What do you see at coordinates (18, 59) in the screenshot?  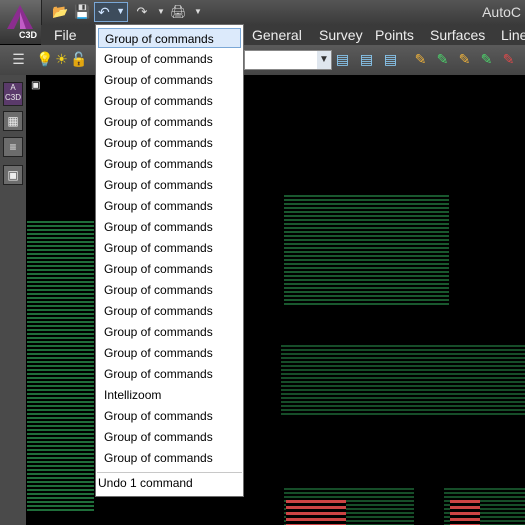 I see `layer-properties-icon: ☰` at bounding box center [18, 59].